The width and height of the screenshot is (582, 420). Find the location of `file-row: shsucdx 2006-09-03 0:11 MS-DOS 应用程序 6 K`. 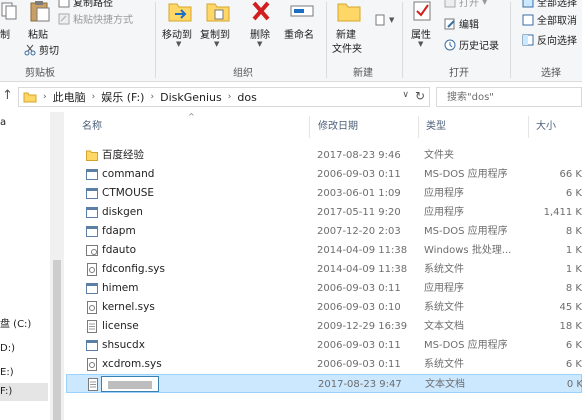

file-row: shsucdx 2006-09-03 0:11 MS-DOS 应用程序 6 K is located at coordinates (324, 345).